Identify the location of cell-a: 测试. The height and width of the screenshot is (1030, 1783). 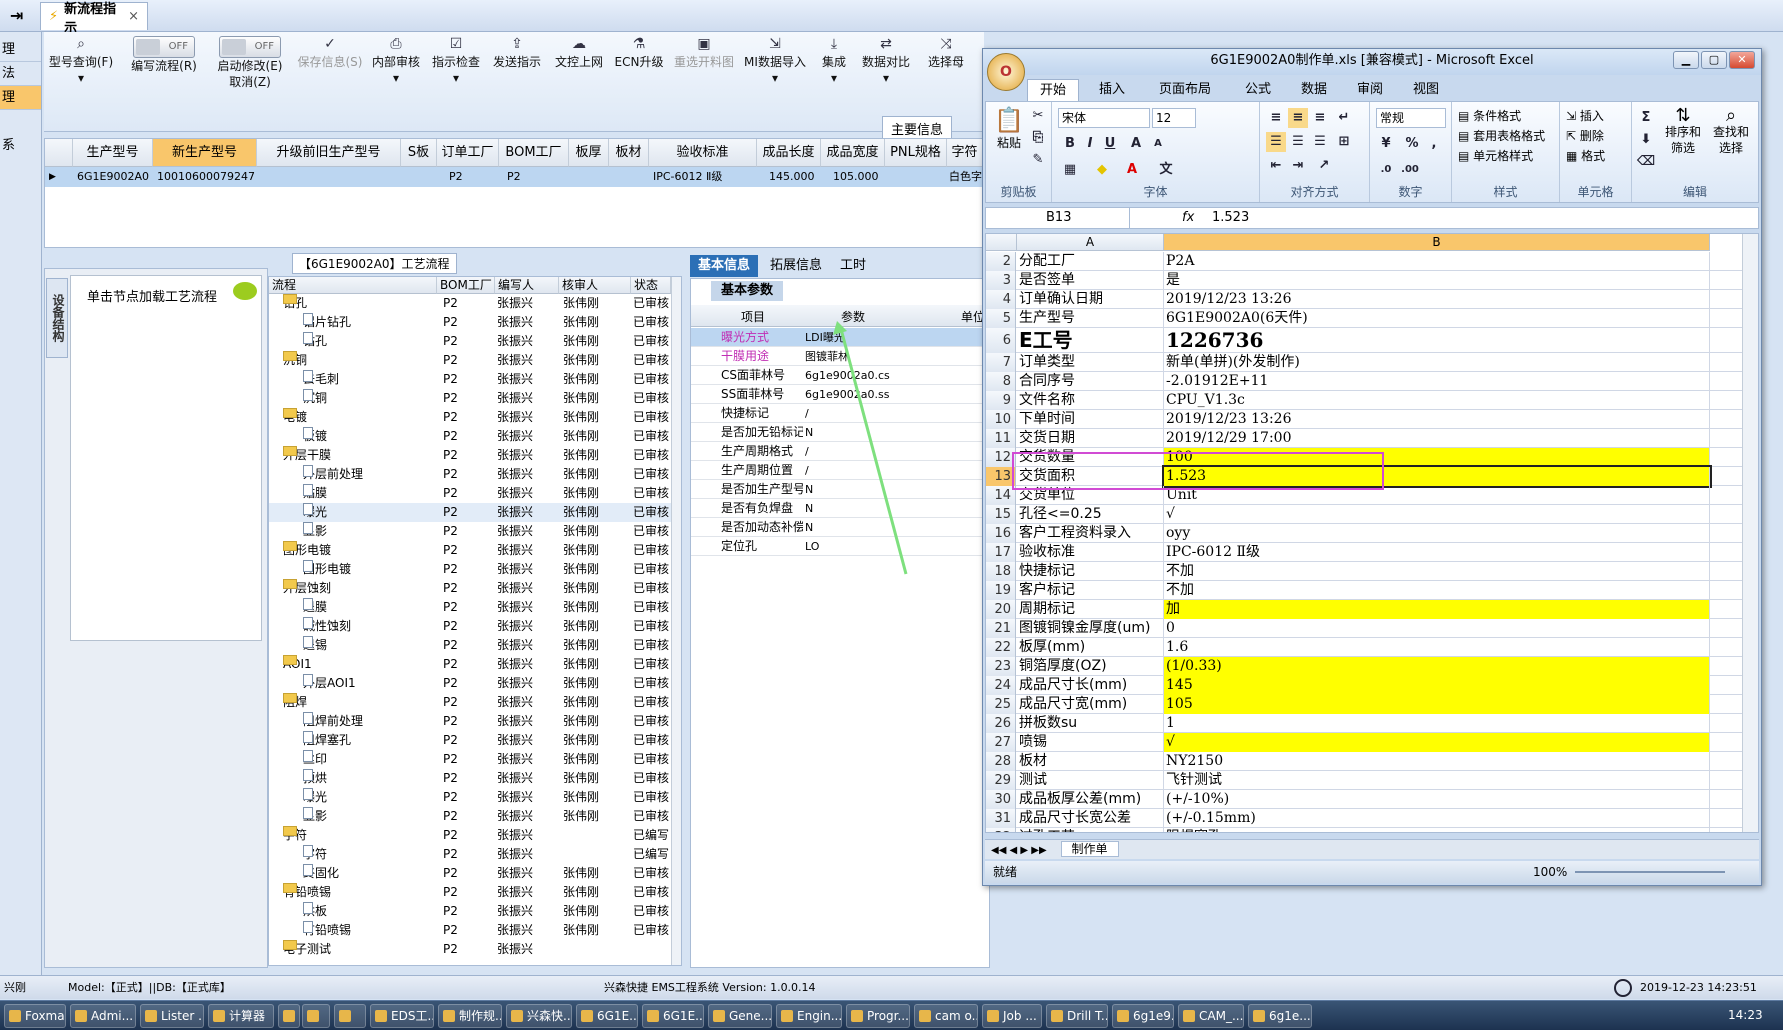
(1090, 780).